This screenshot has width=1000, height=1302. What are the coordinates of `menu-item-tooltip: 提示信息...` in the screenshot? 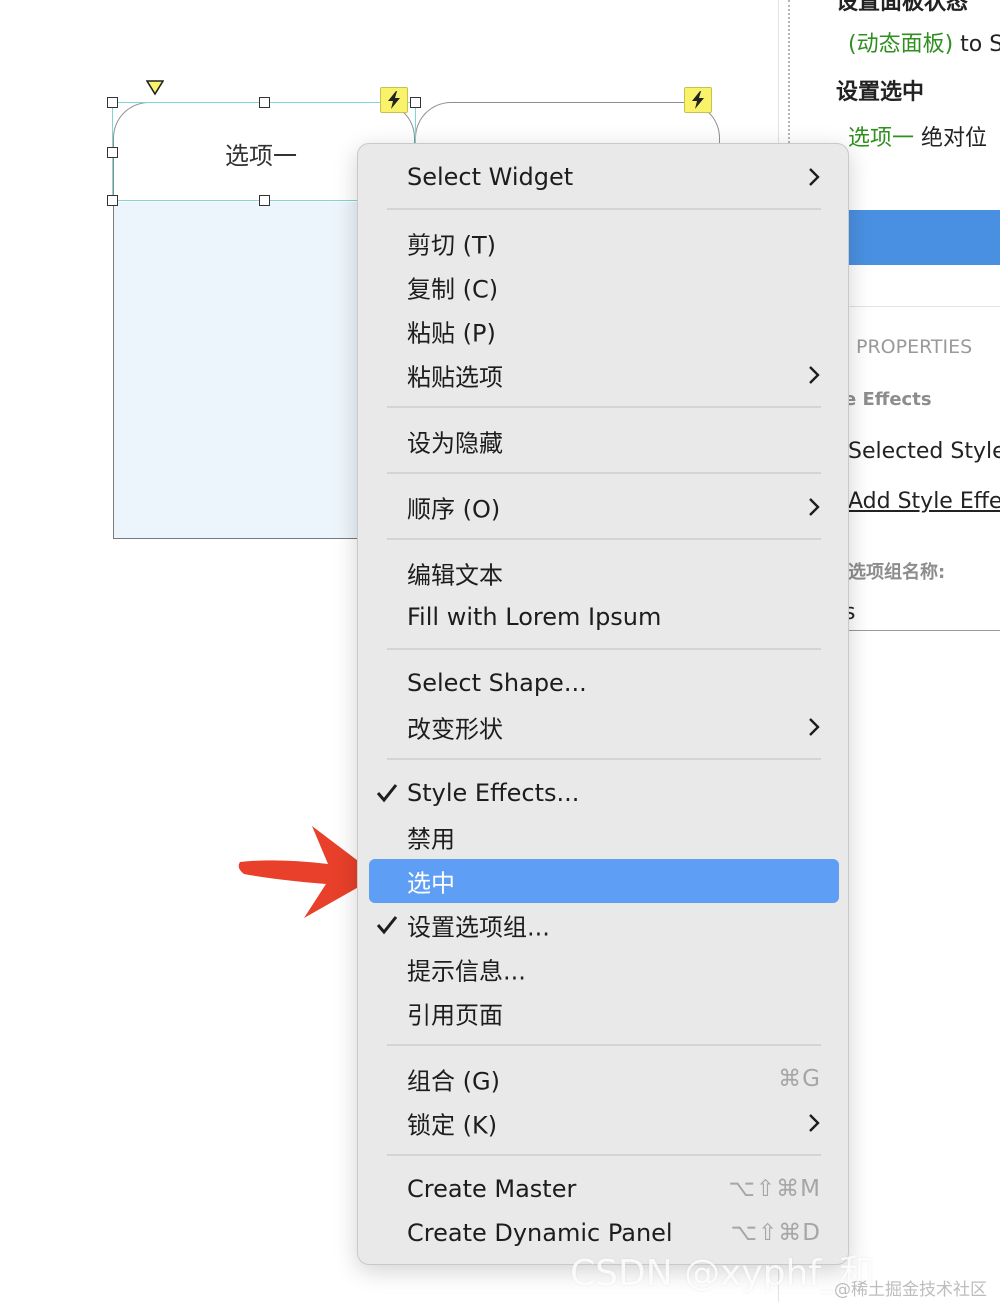 It's located at (604, 969).